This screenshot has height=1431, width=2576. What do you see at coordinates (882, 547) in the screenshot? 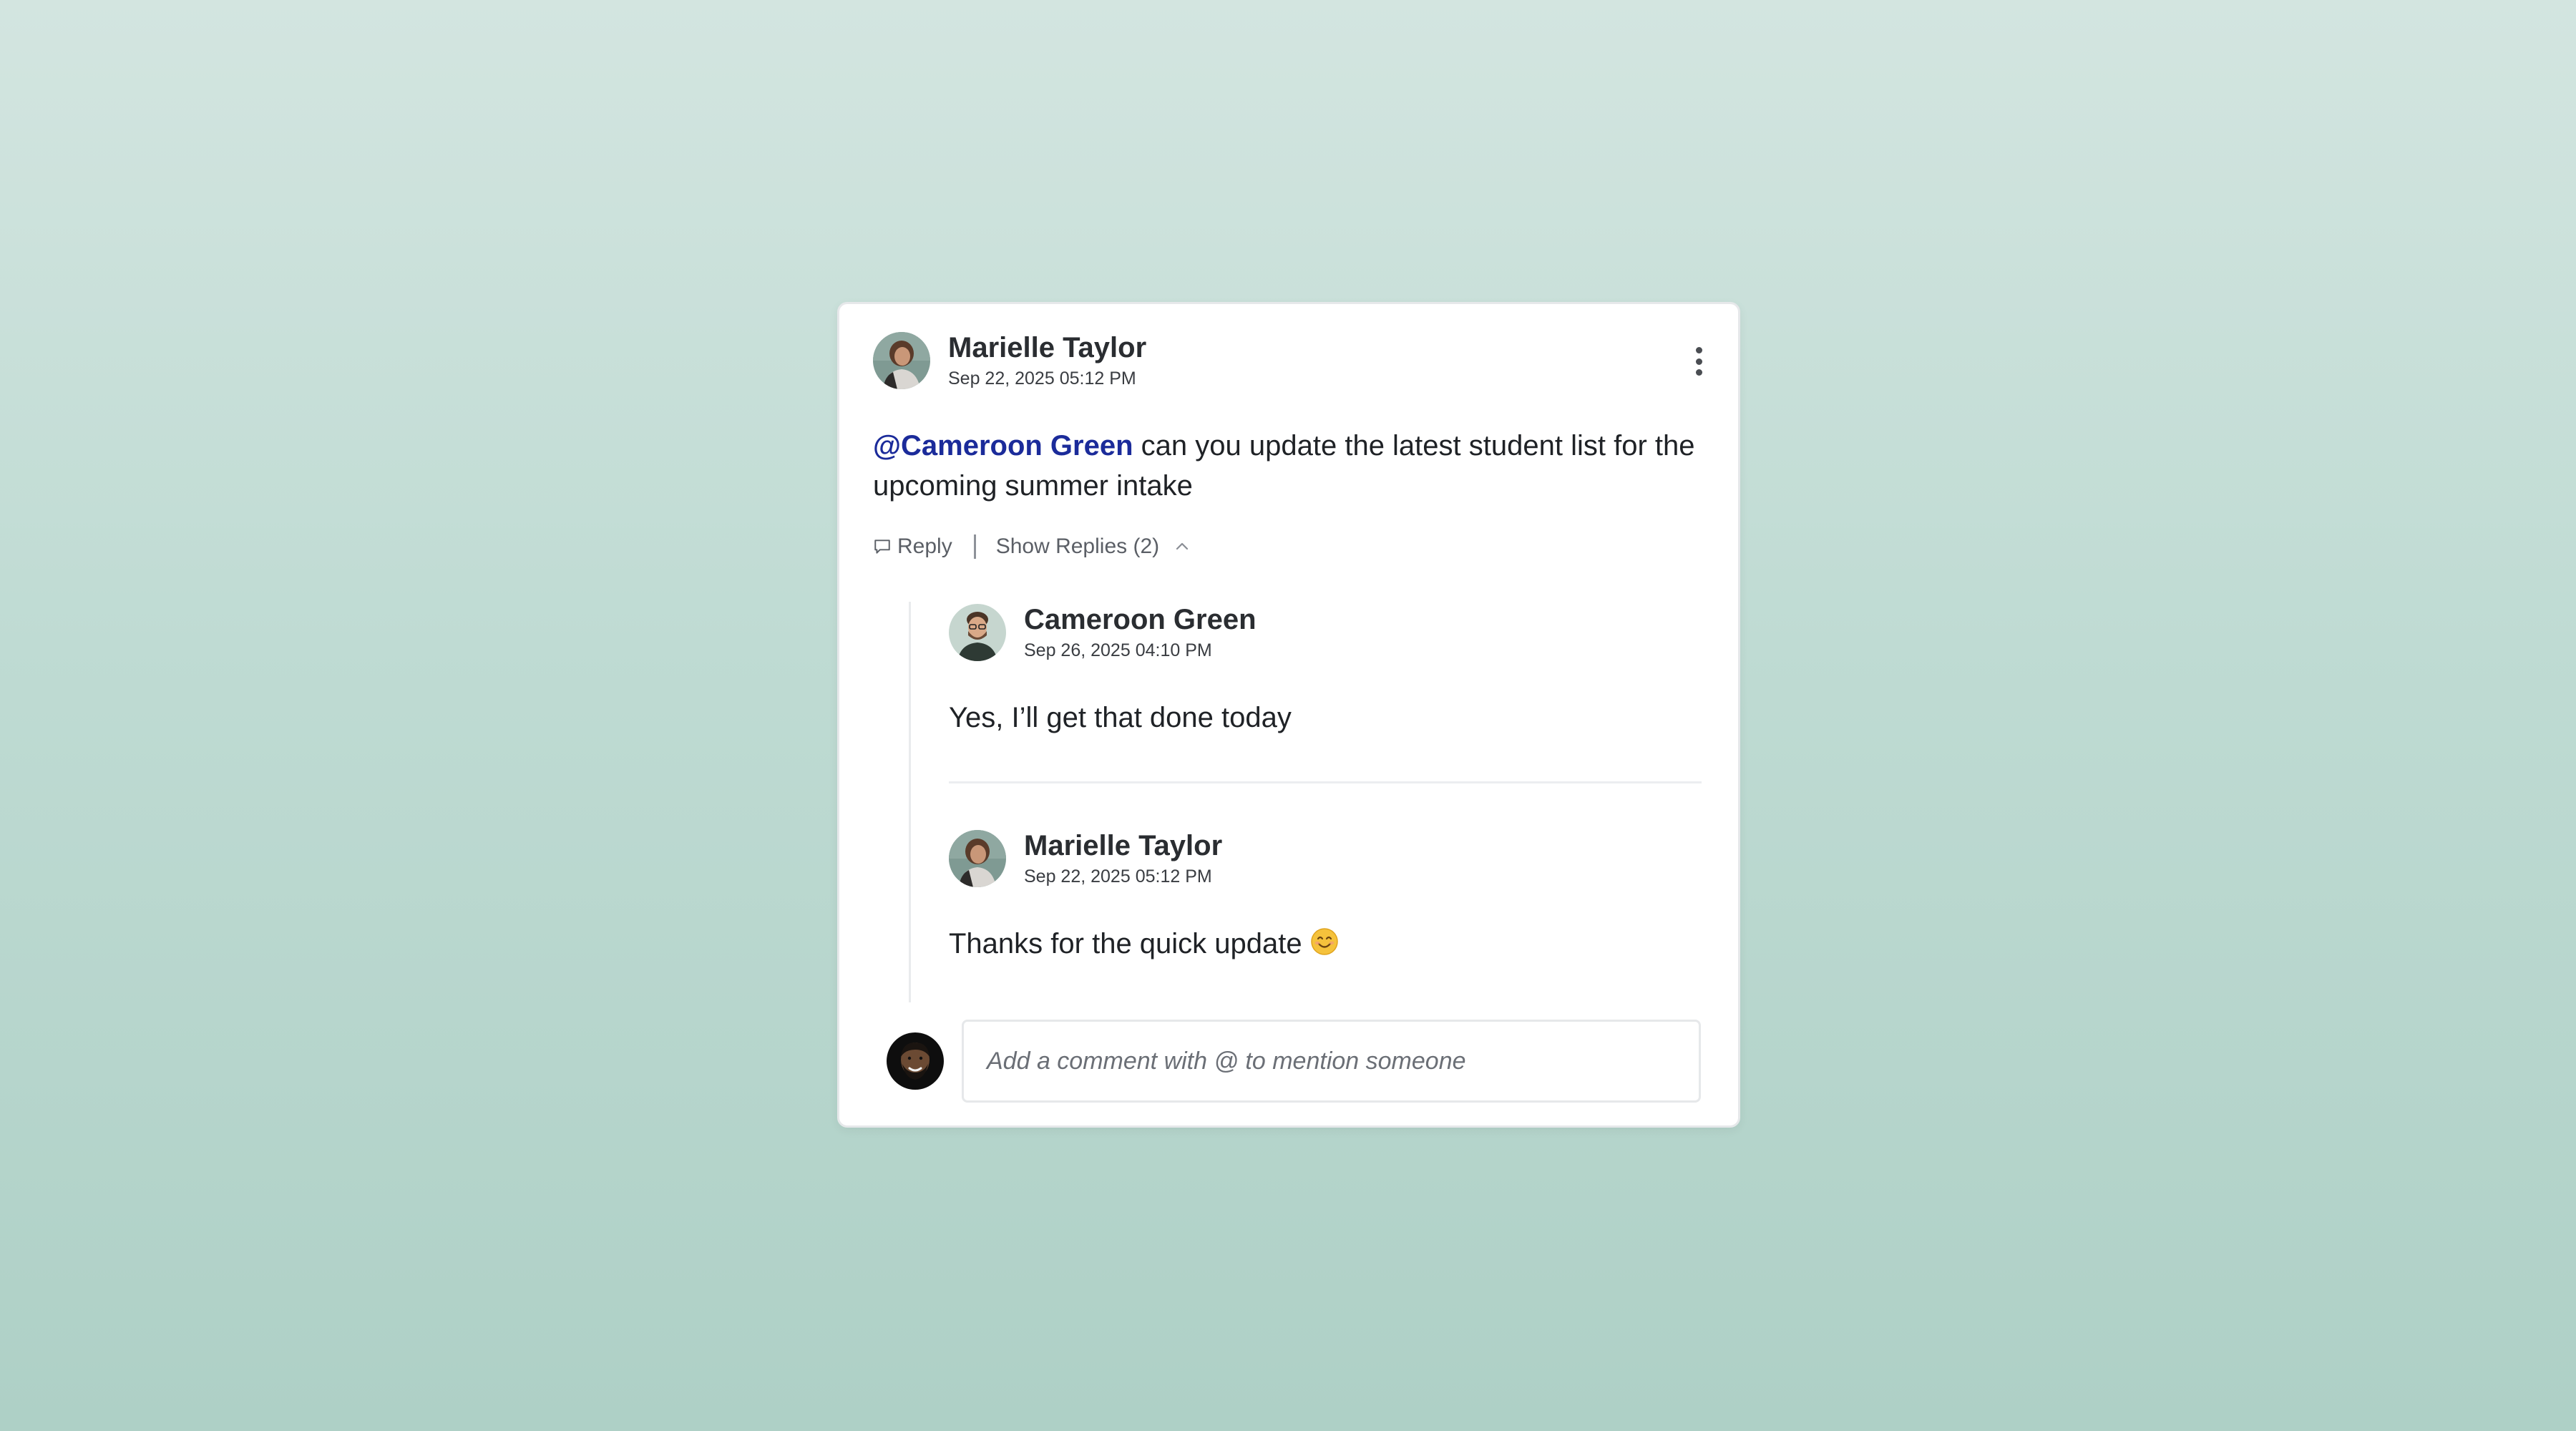
I see `comment-bubble-icon` at bounding box center [882, 547].